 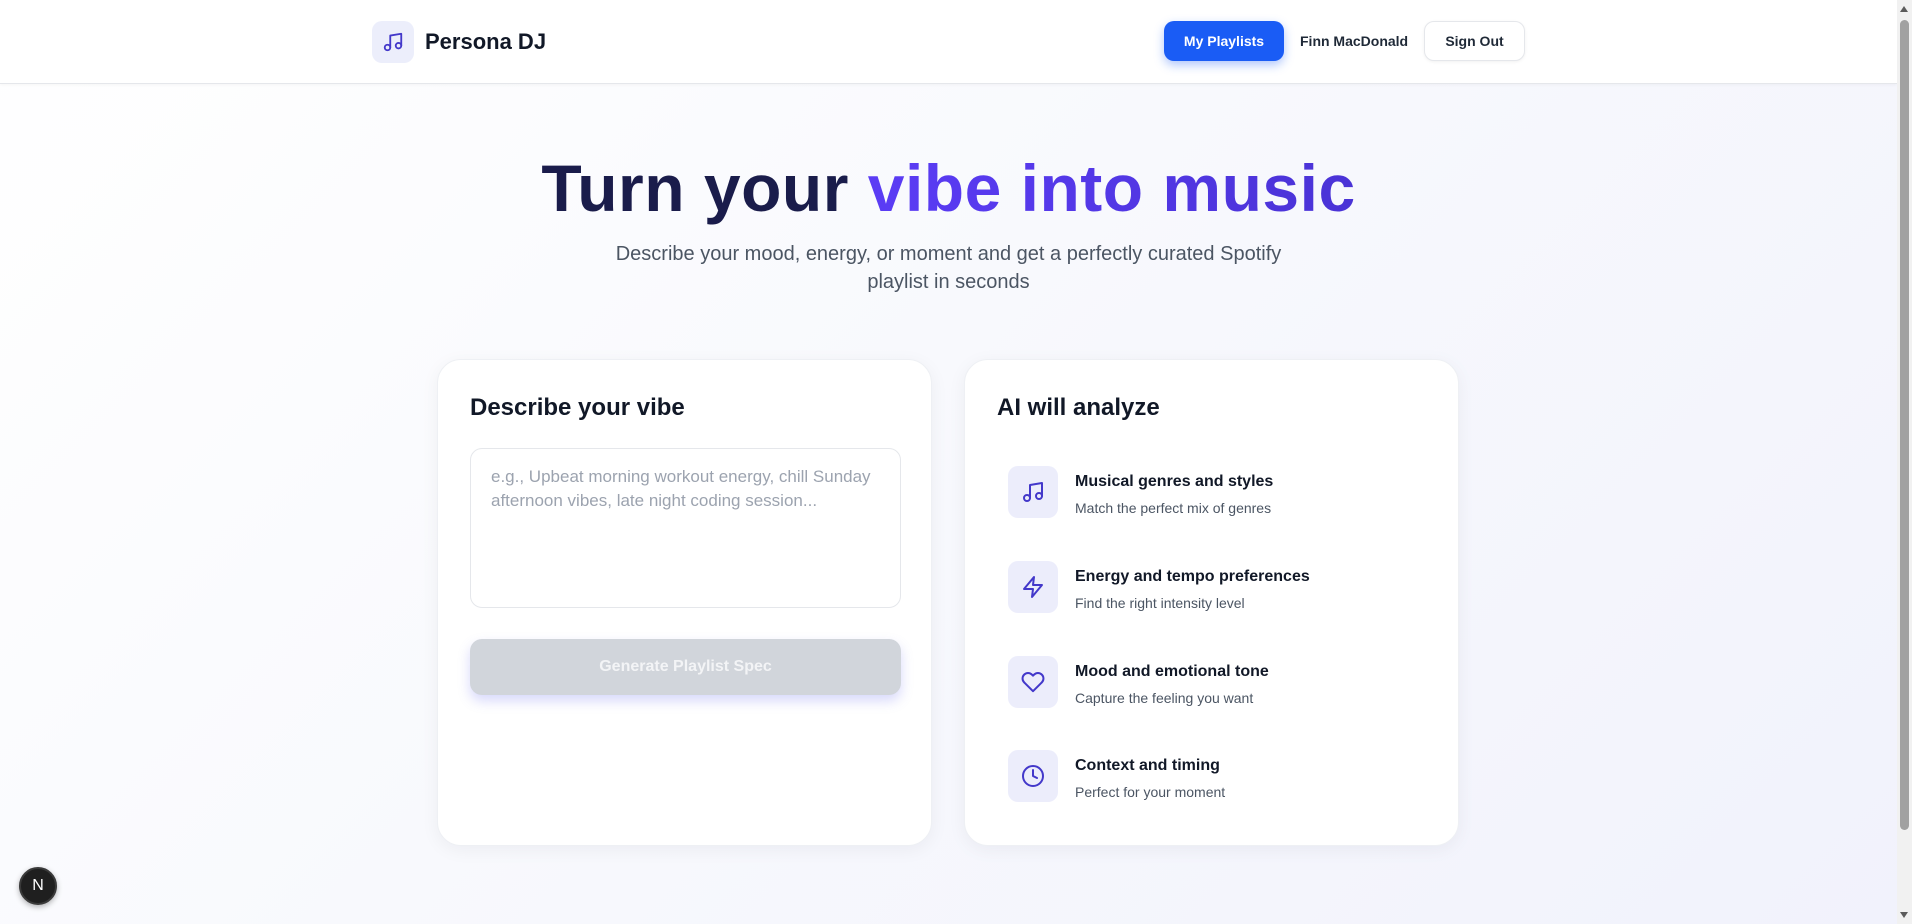 What do you see at coordinates (1192, 576) in the screenshot?
I see `feature-title: Energy and tempo preferences` at bounding box center [1192, 576].